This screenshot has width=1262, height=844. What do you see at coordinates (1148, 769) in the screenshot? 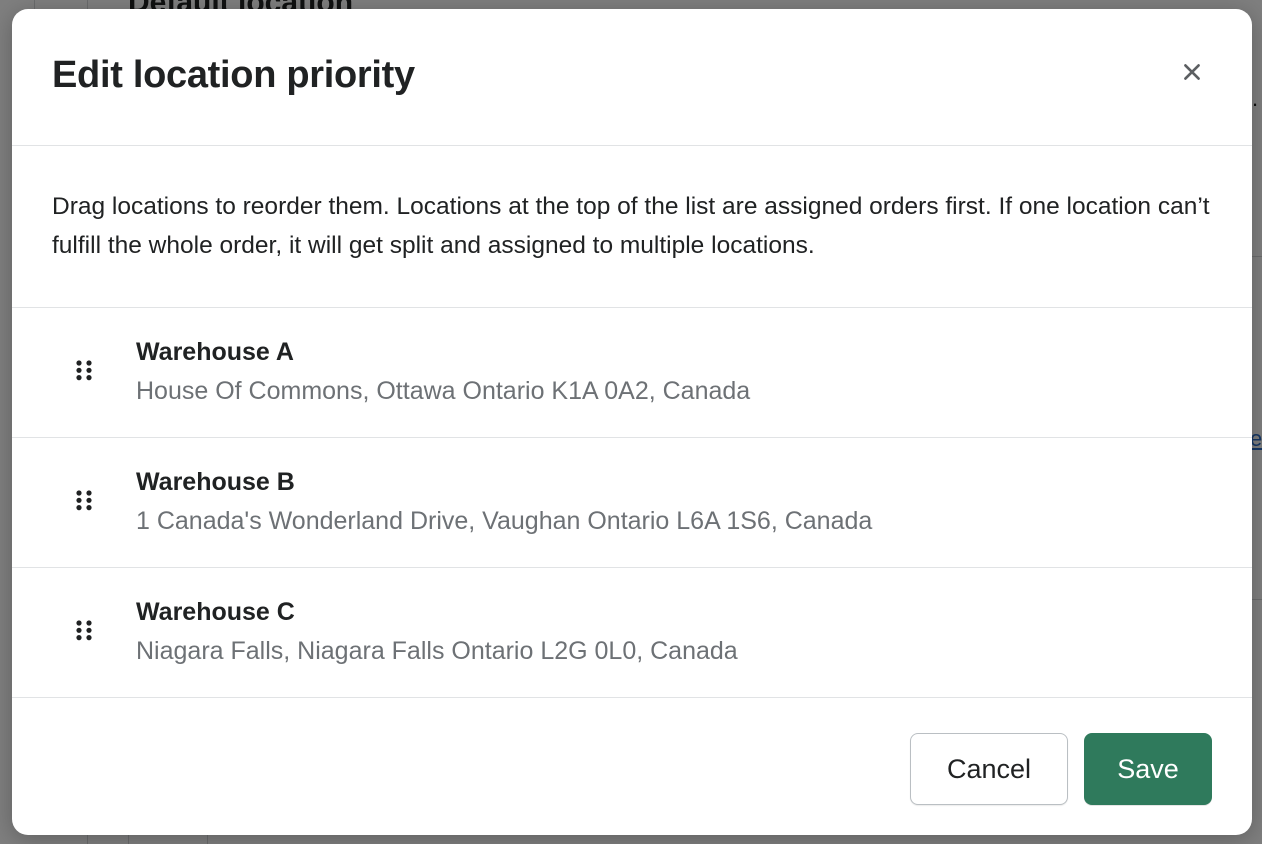
I see `save-button: Save` at bounding box center [1148, 769].